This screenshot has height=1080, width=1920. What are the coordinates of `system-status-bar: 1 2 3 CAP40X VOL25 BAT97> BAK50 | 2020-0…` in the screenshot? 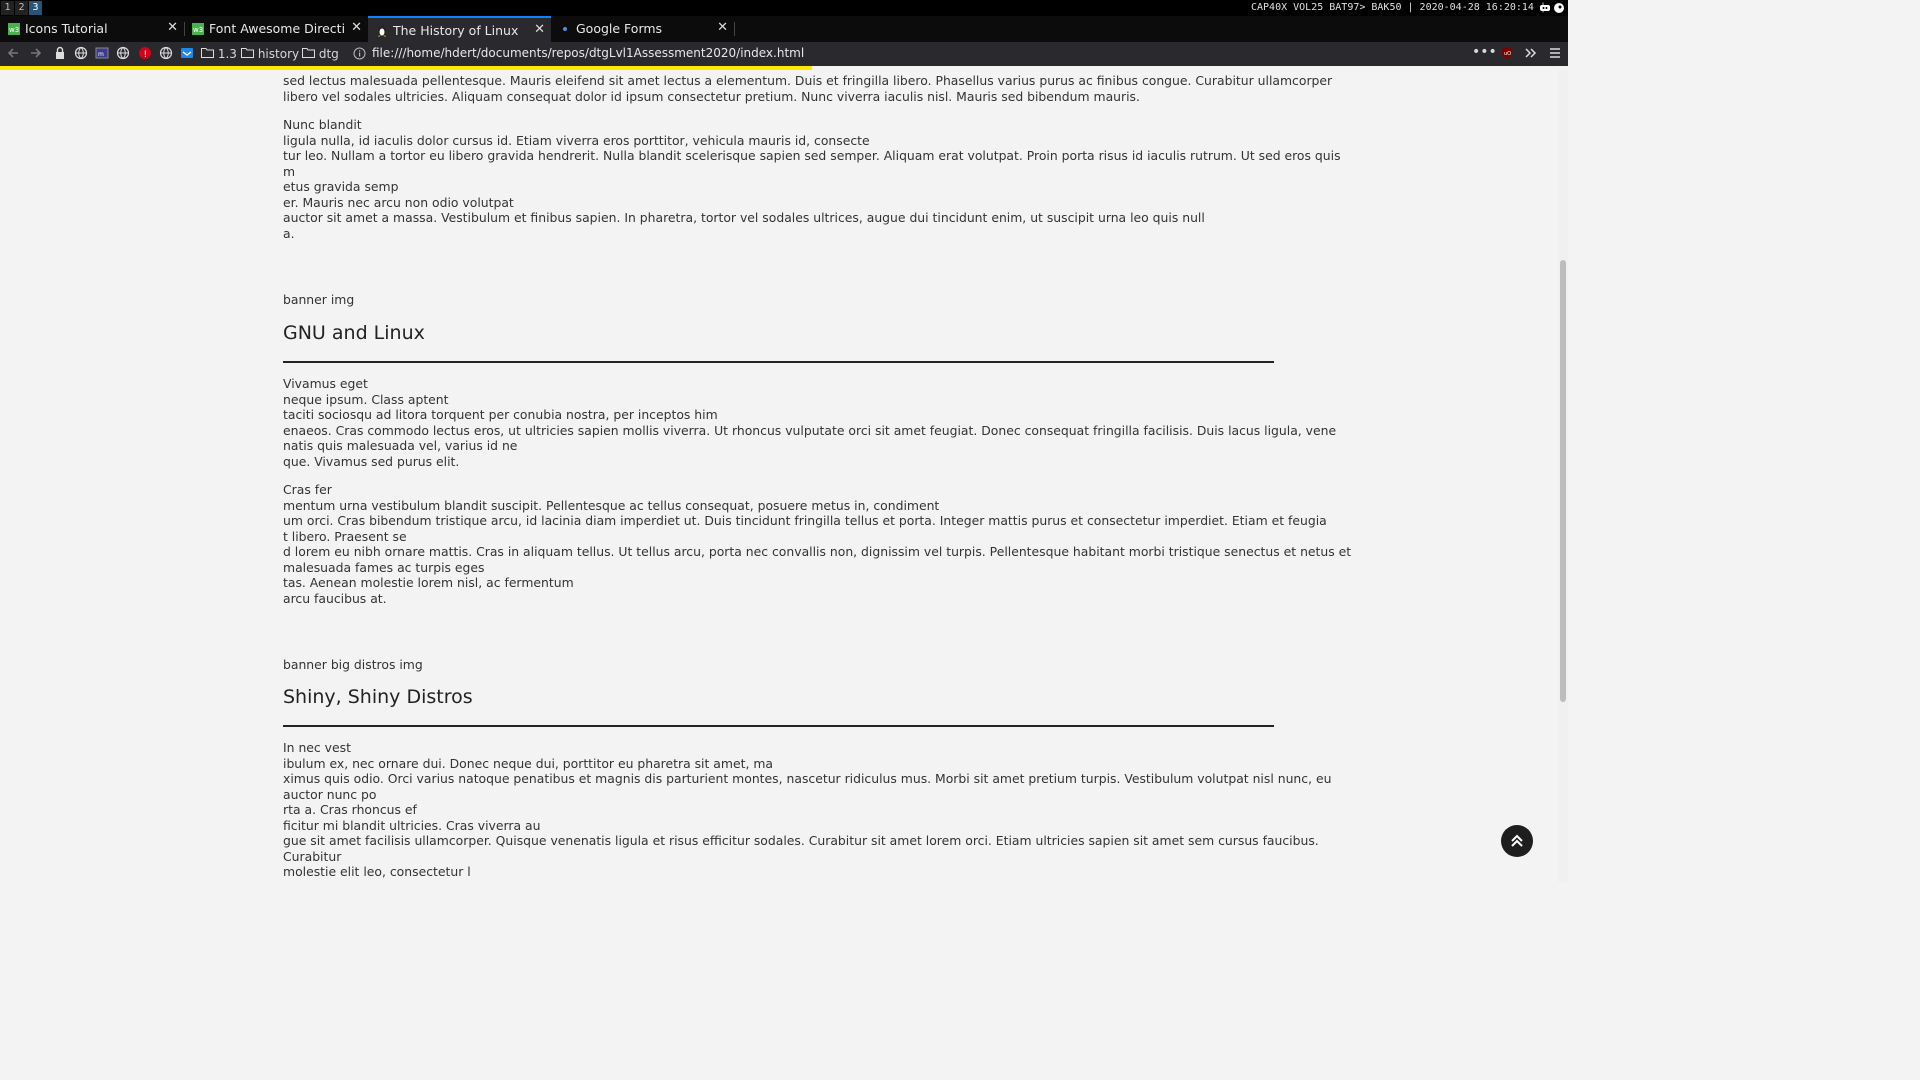 It's located at (784, 8).